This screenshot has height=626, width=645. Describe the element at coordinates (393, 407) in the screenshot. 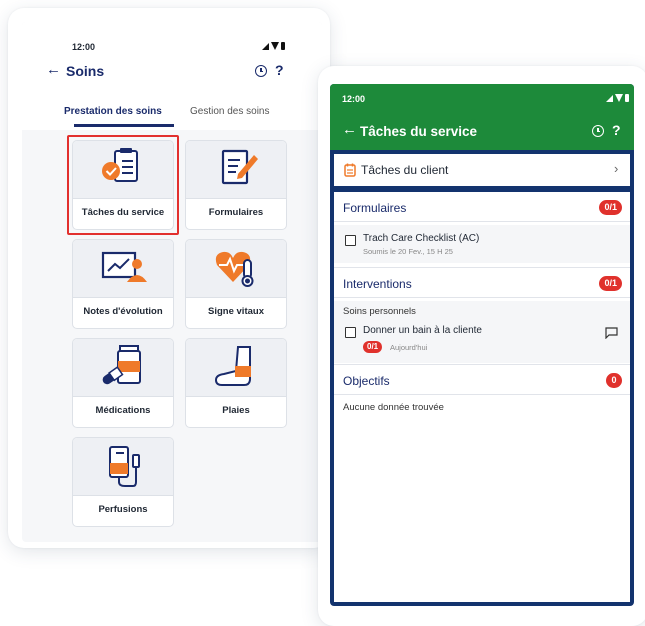

I see `empty-message: Aucune donnée trouvée` at that location.